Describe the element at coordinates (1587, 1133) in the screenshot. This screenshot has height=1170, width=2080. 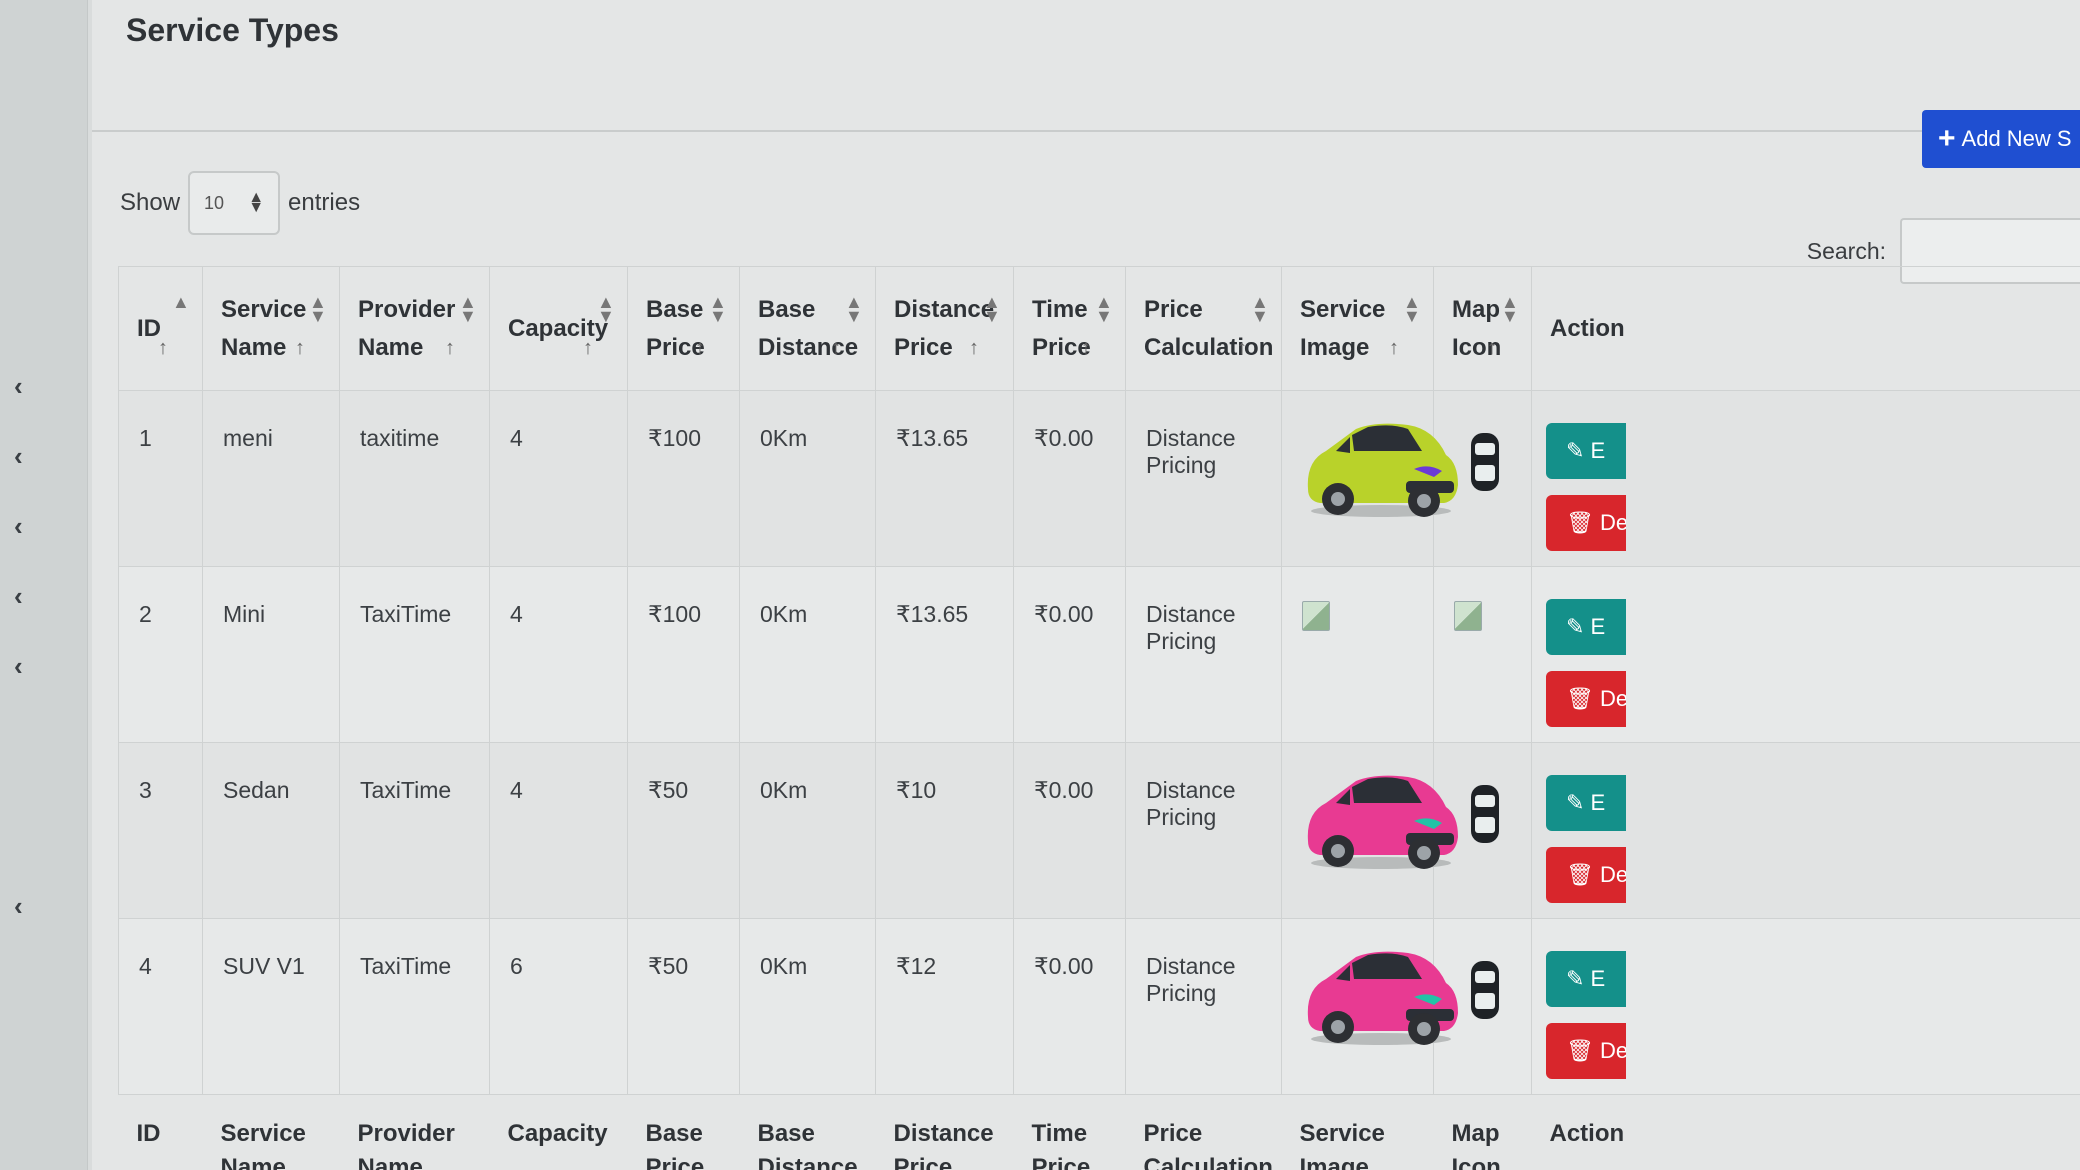
I see `footer-action: Action` at that location.